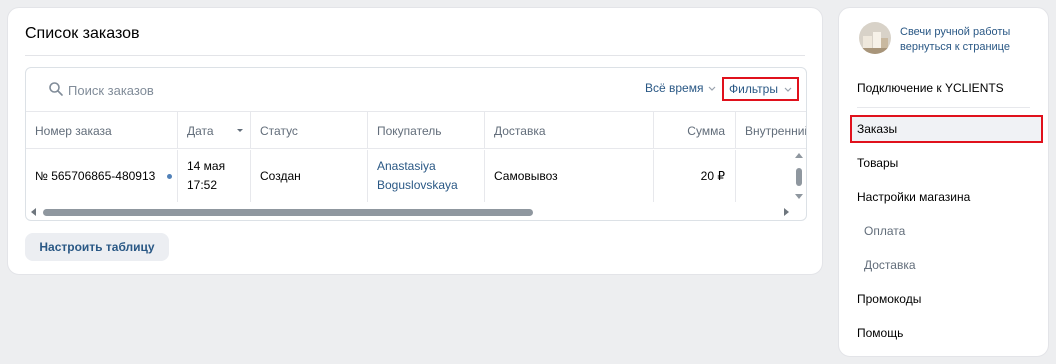 This screenshot has height=364, width=1056. I want to click on column-header-buyer: Покупатель, so click(426, 130).